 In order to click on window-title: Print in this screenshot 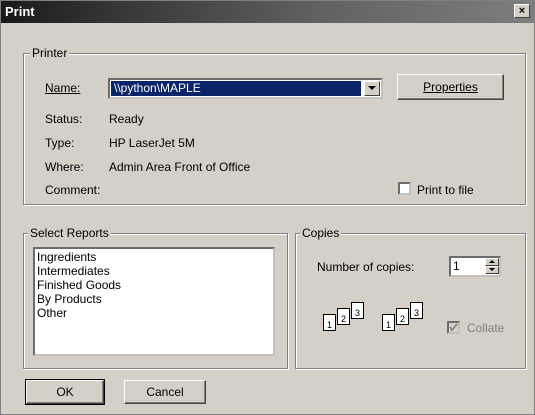, I will do `click(20, 11)`.